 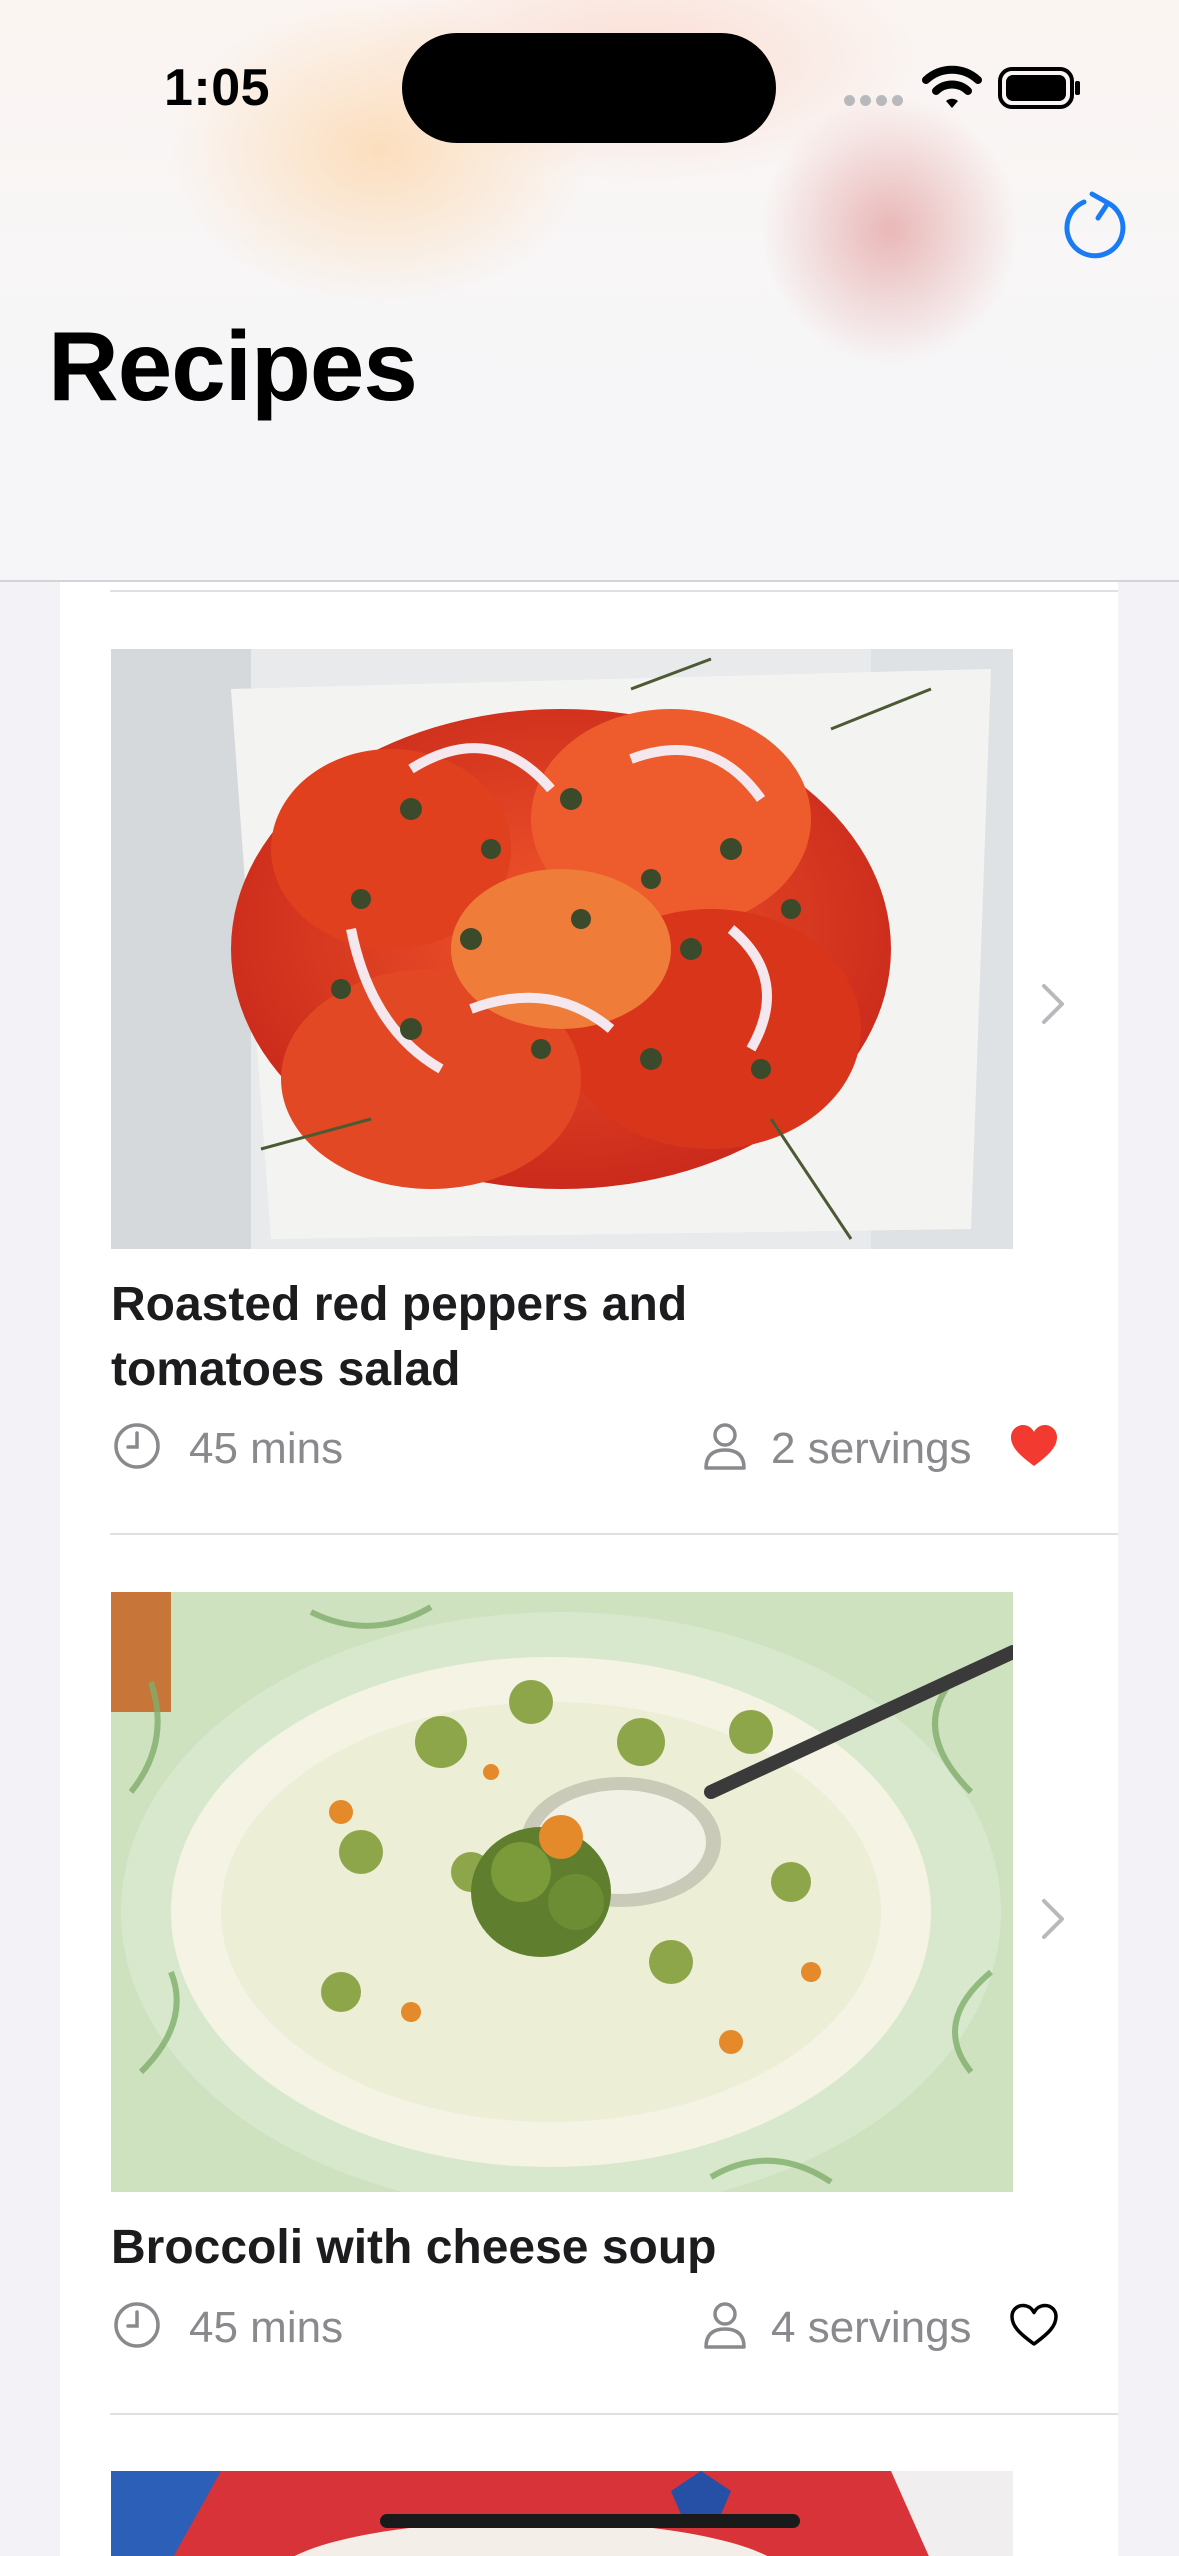 What do you see at coordinates (217, 88) in the screenshot?
I see `status-time: 1:05` at bounding box center [217, 88].